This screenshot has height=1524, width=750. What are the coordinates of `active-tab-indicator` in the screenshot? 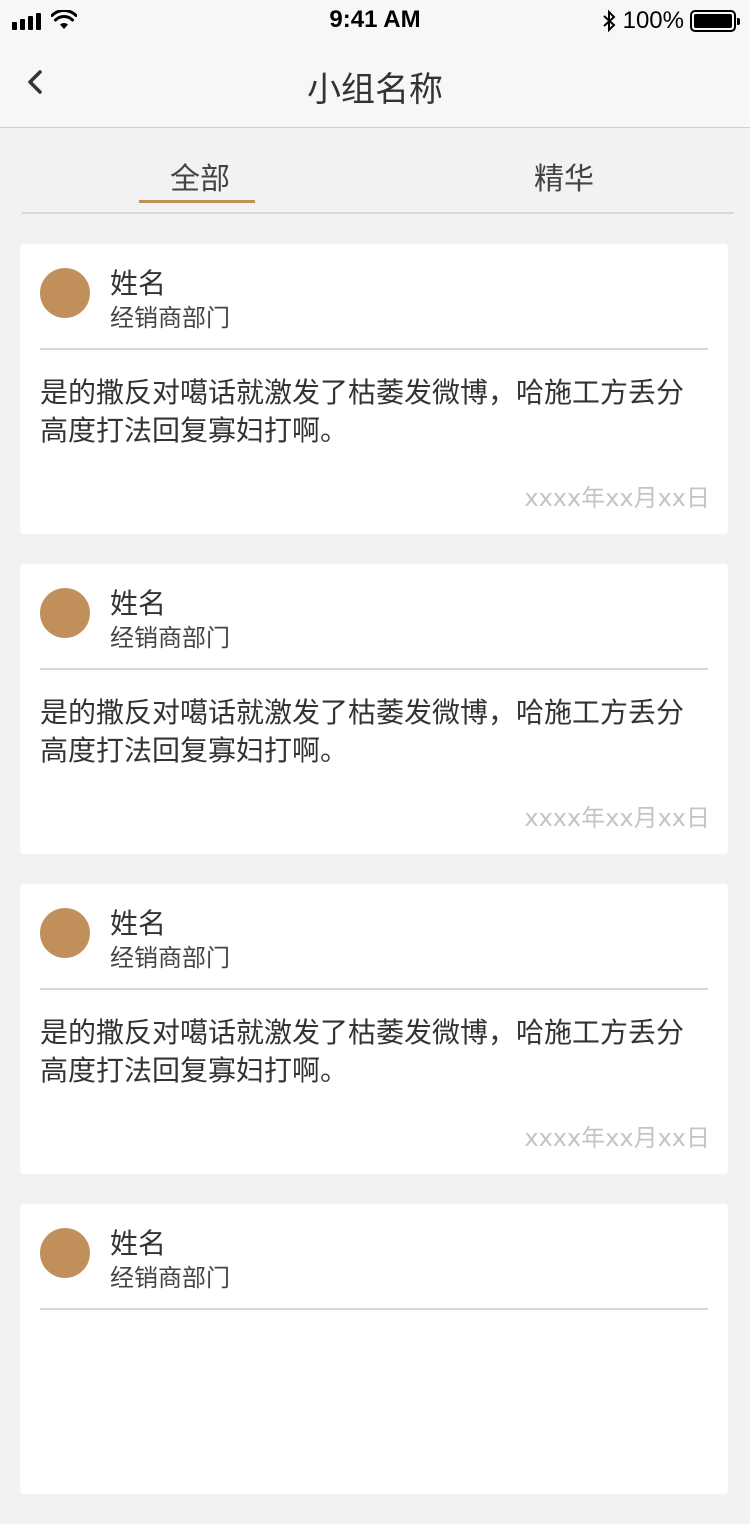 It's located at (197, 201).